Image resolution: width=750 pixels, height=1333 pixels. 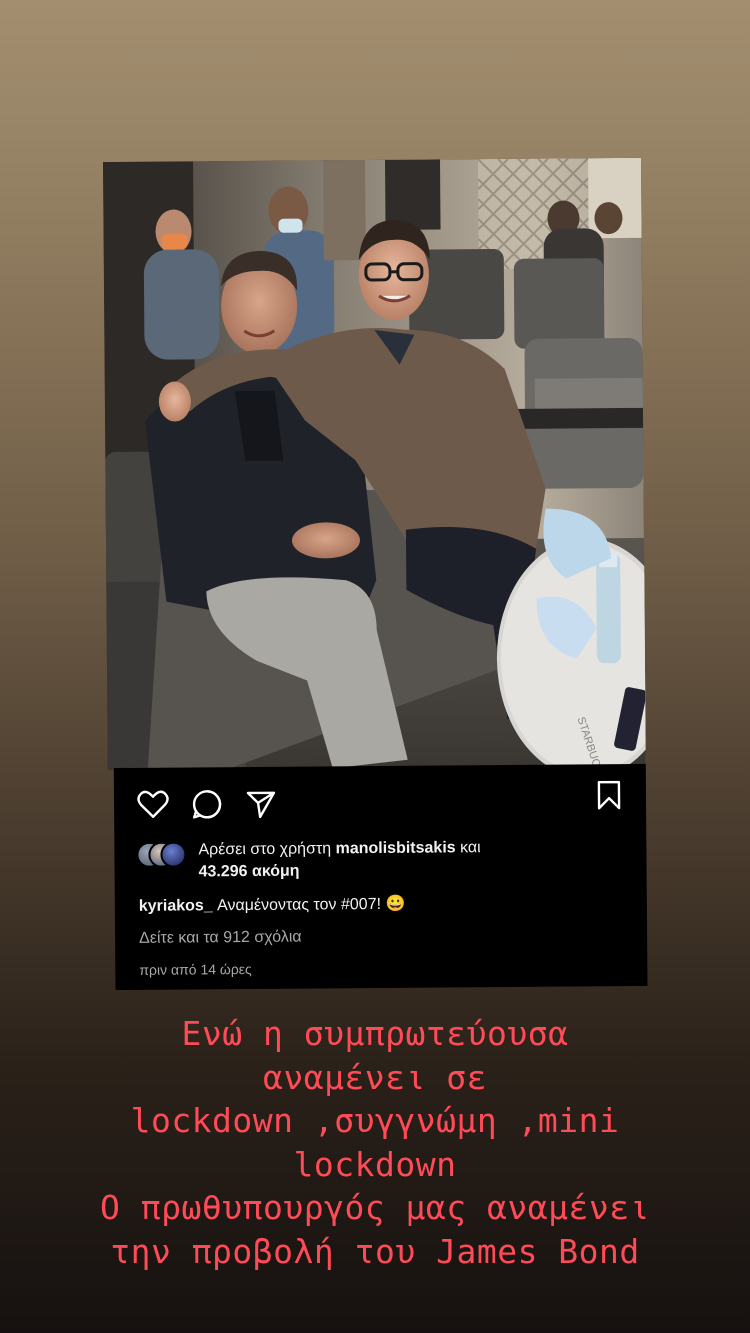 I want to click on story-text-line: lockdown ,συγγνώμη ,mini, so click(x=375, y=1120).